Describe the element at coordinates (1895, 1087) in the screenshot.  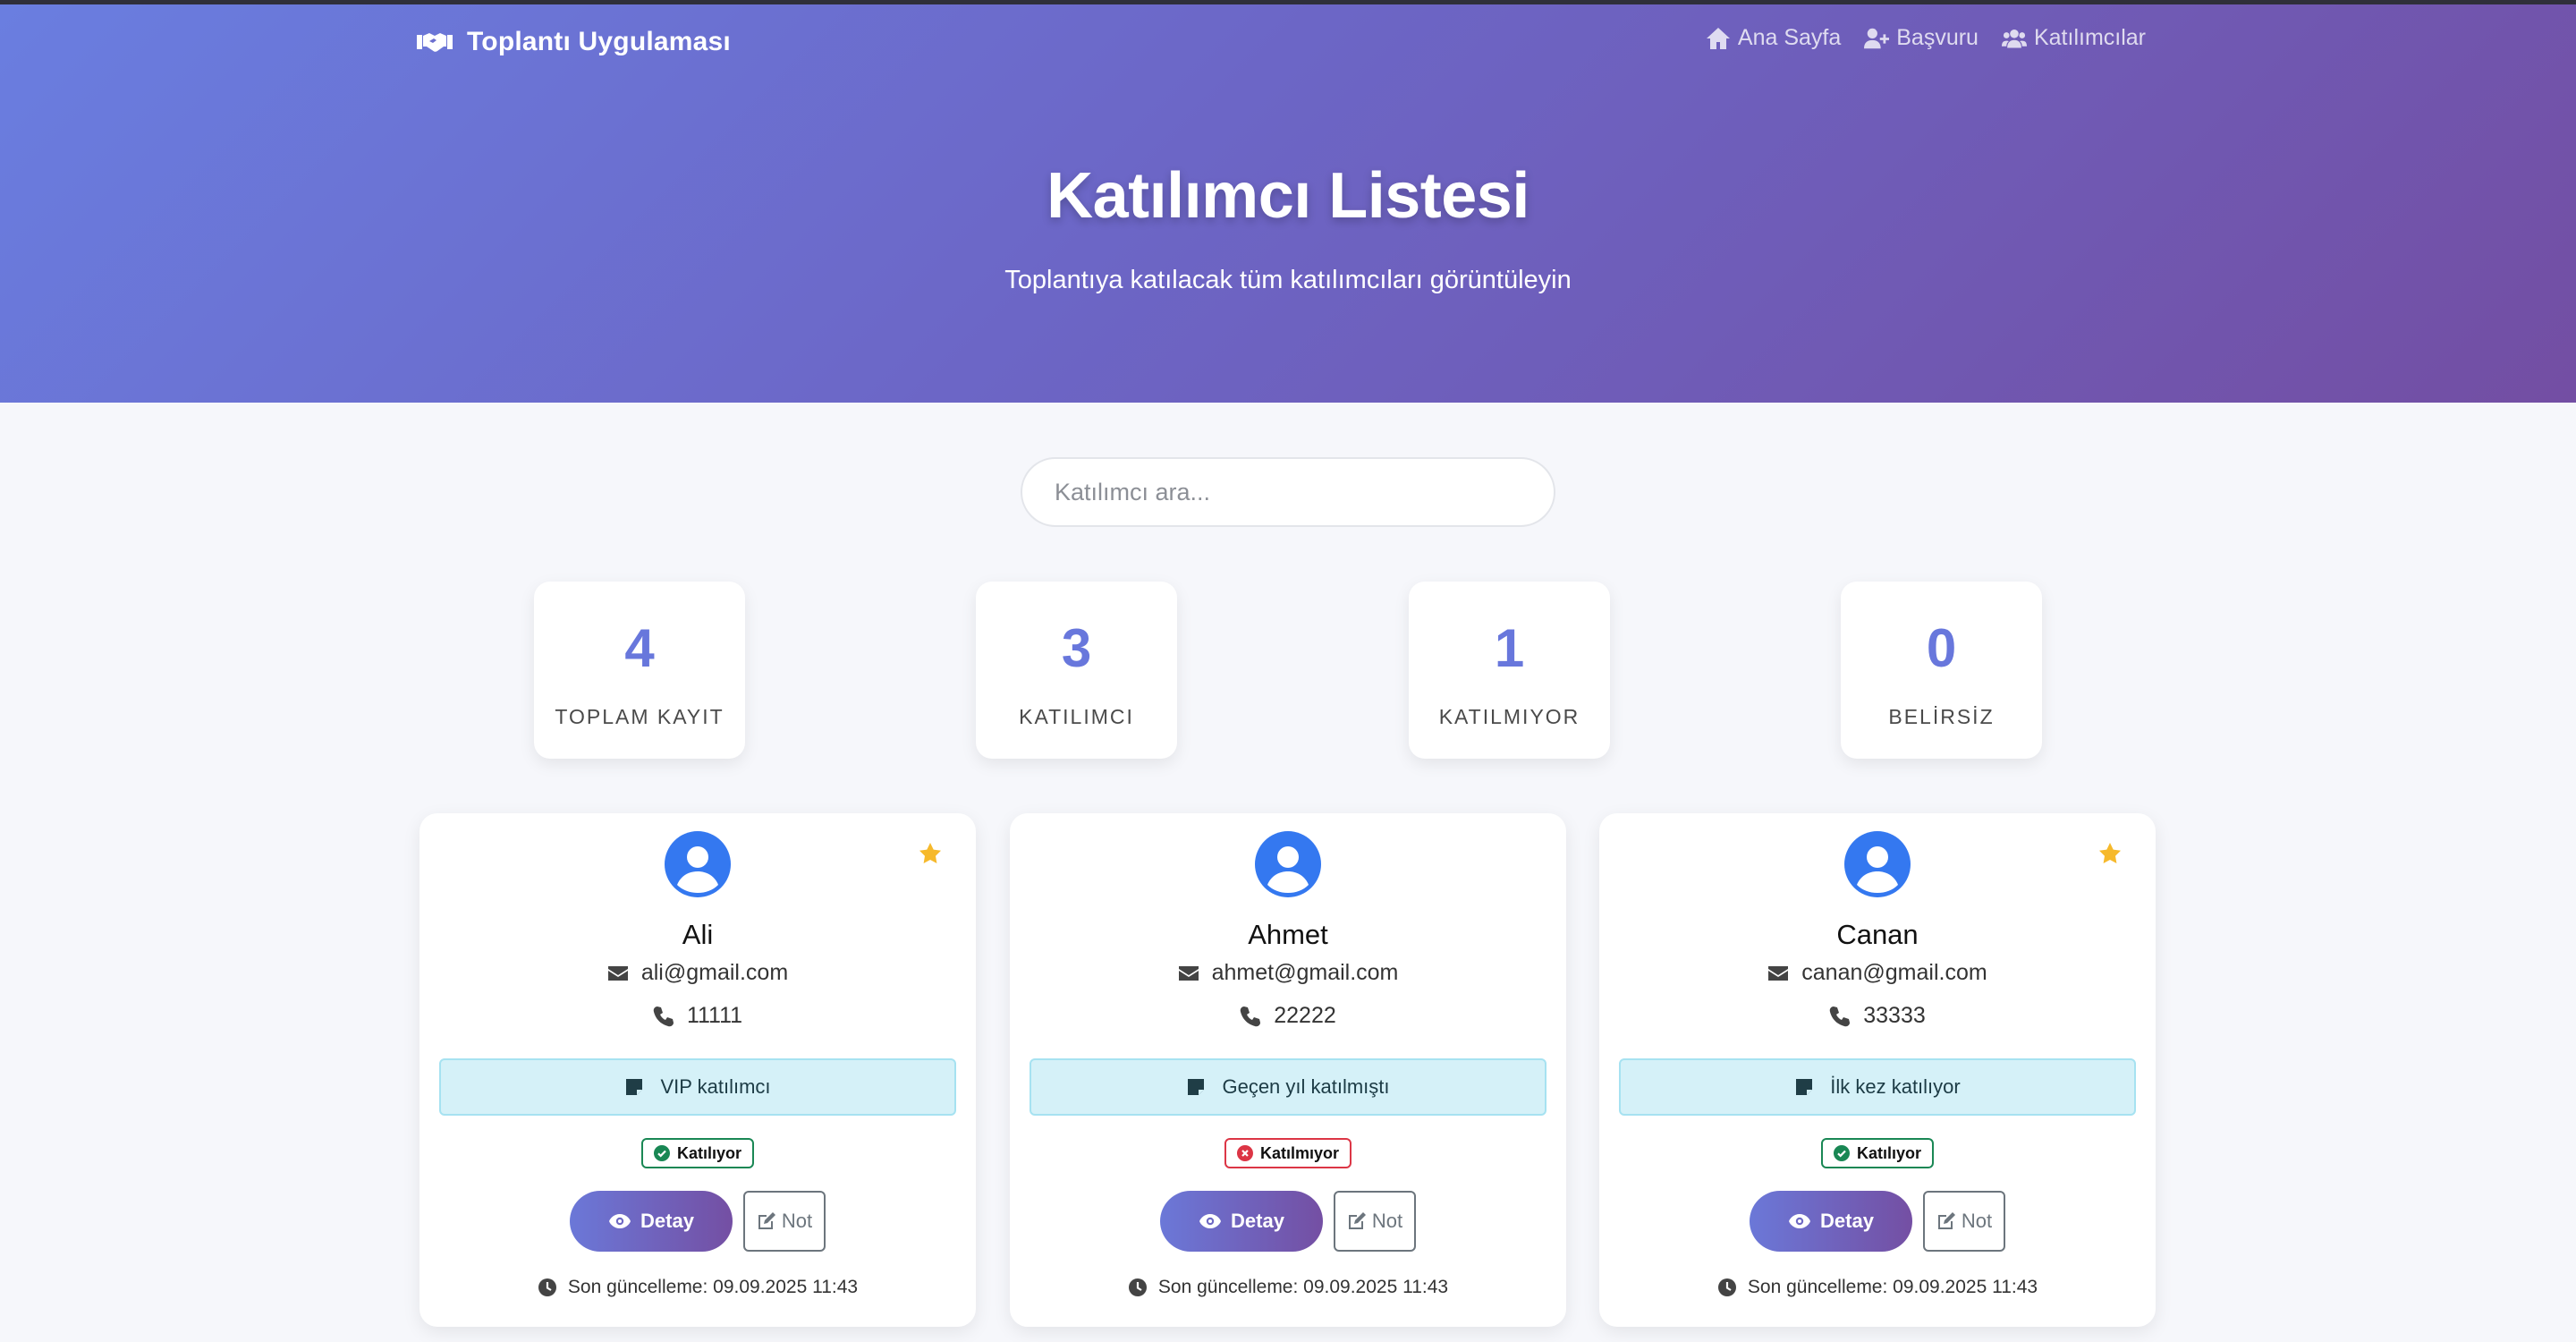
I see `participant-note-text: İlk kez katılıyor` at that location.